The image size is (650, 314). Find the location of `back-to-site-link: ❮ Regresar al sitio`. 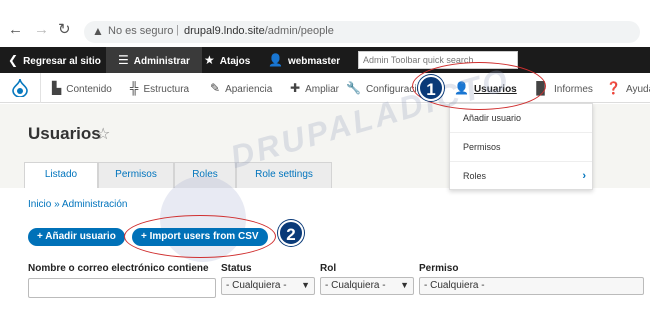

back-to-site-link: ❮ Regresar al sitio is located at coordinates (54, 60).